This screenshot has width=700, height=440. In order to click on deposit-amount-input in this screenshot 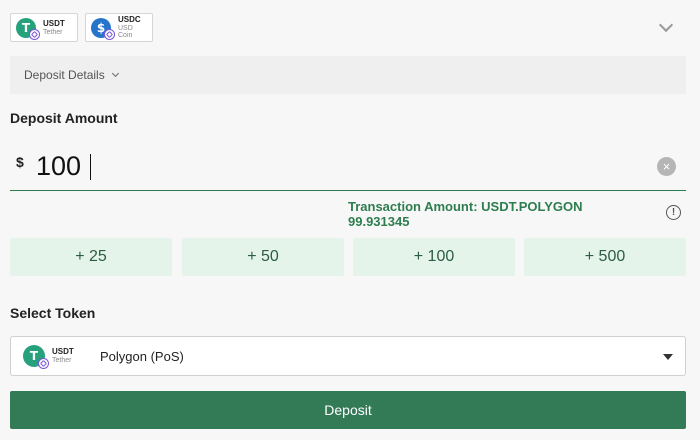, I will do `click(316, 166)`.